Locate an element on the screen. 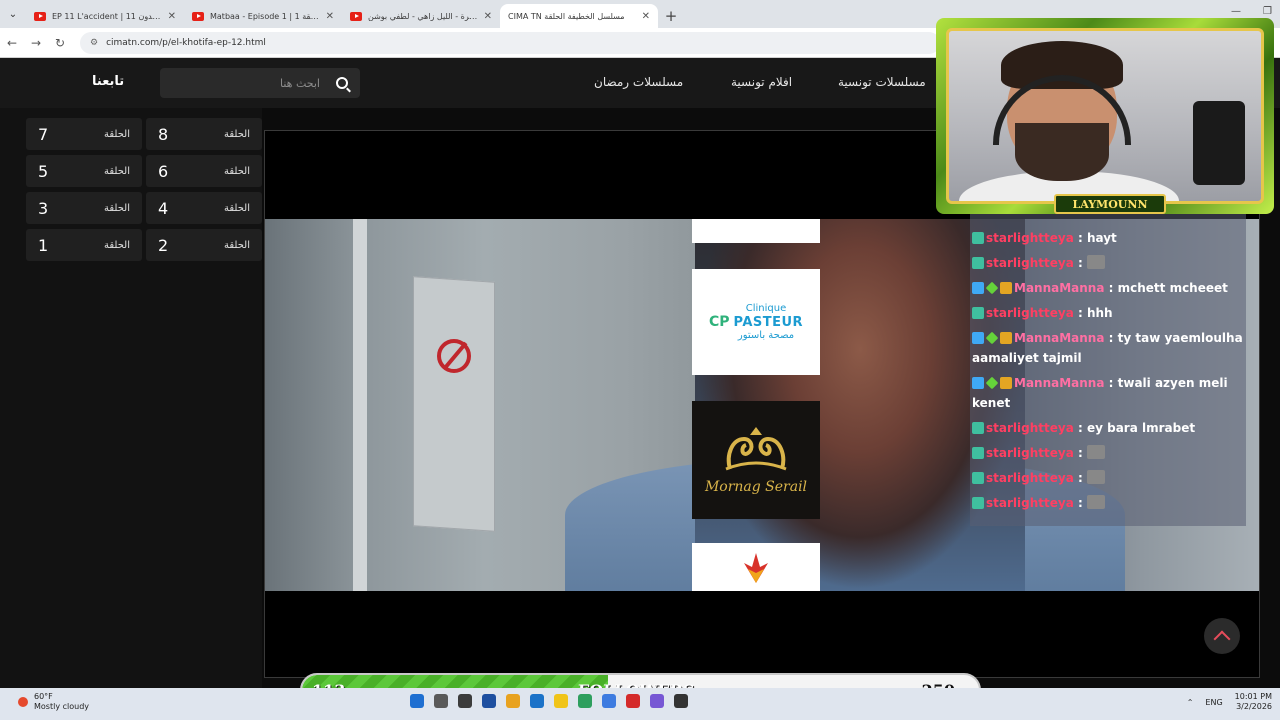 Image resolution: width=1280 pixels, height=720 pixels. site-info-icon: ⚙ is located at coordinates (94, 43).